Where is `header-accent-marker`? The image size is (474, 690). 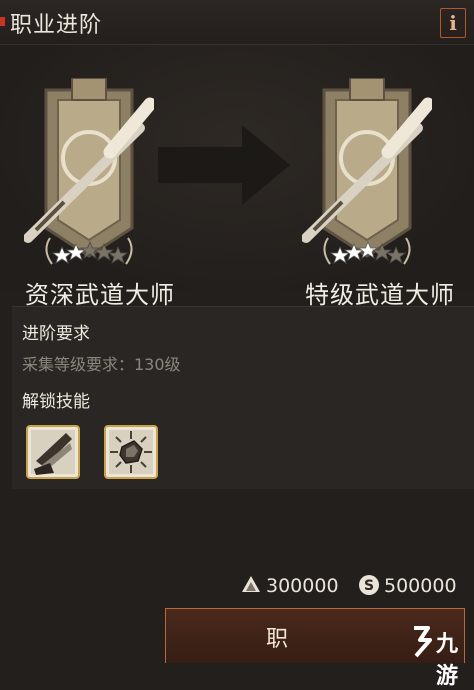 header-accent-marker is located at coordinates (2, 21).